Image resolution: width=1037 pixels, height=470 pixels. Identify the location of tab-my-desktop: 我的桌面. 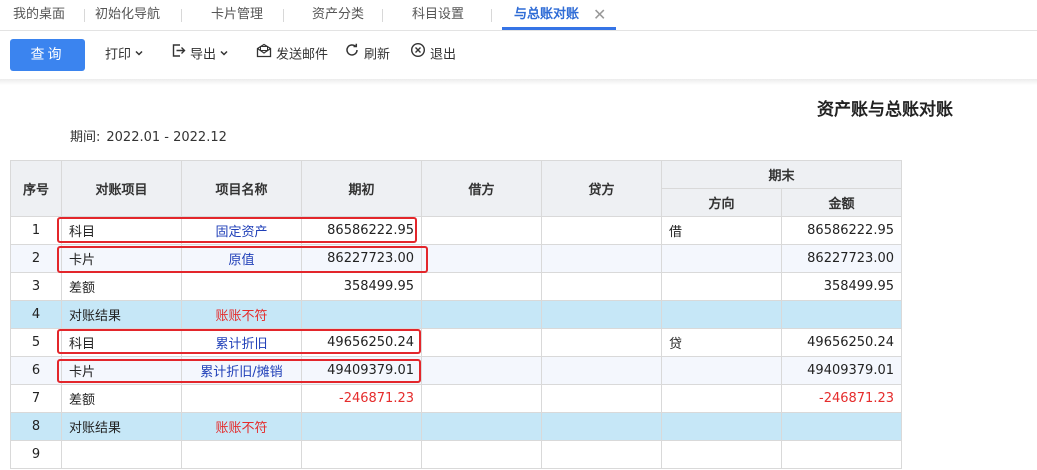
(39, 15).